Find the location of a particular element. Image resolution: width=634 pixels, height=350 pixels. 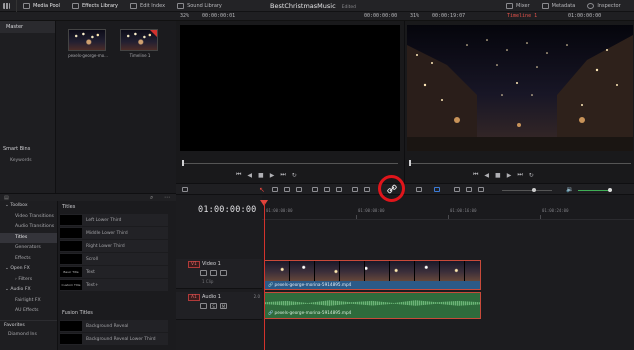

playhead is located at coordinates (264, 276).